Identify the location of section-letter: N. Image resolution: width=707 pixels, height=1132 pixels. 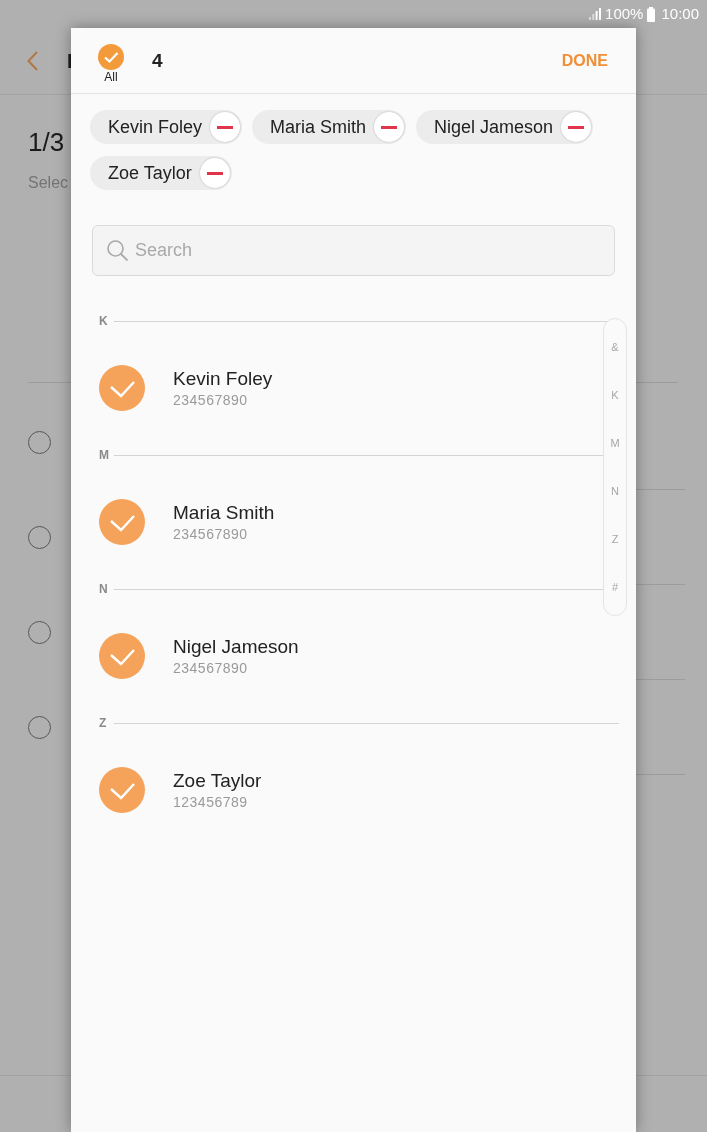
(104, 589).